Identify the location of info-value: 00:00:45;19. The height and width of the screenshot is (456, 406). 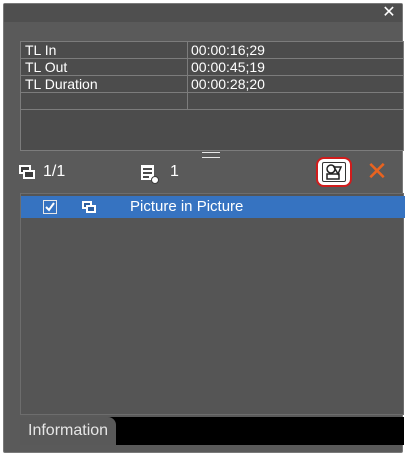
(228, 67).